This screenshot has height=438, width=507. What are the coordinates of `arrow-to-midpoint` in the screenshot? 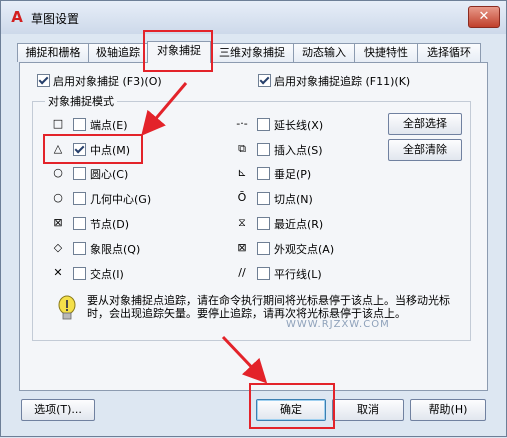 It's located at (164, 109).